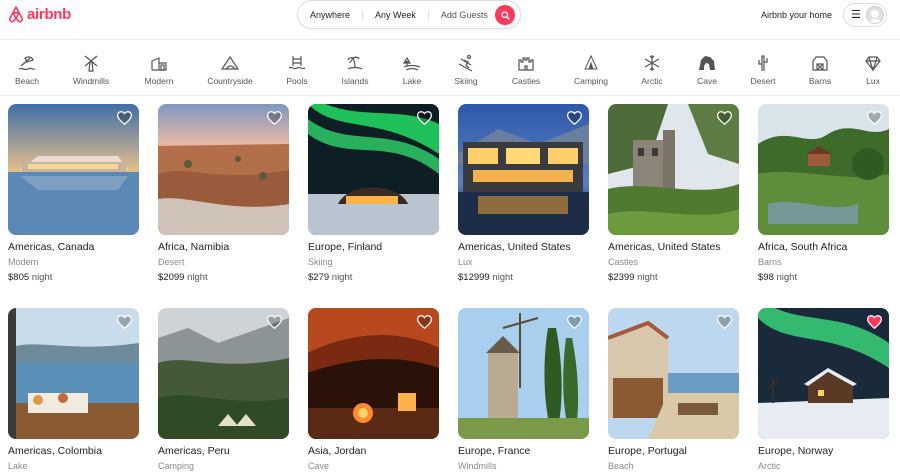  I want to click on category-windmills: Windmills, so click(91, 70).